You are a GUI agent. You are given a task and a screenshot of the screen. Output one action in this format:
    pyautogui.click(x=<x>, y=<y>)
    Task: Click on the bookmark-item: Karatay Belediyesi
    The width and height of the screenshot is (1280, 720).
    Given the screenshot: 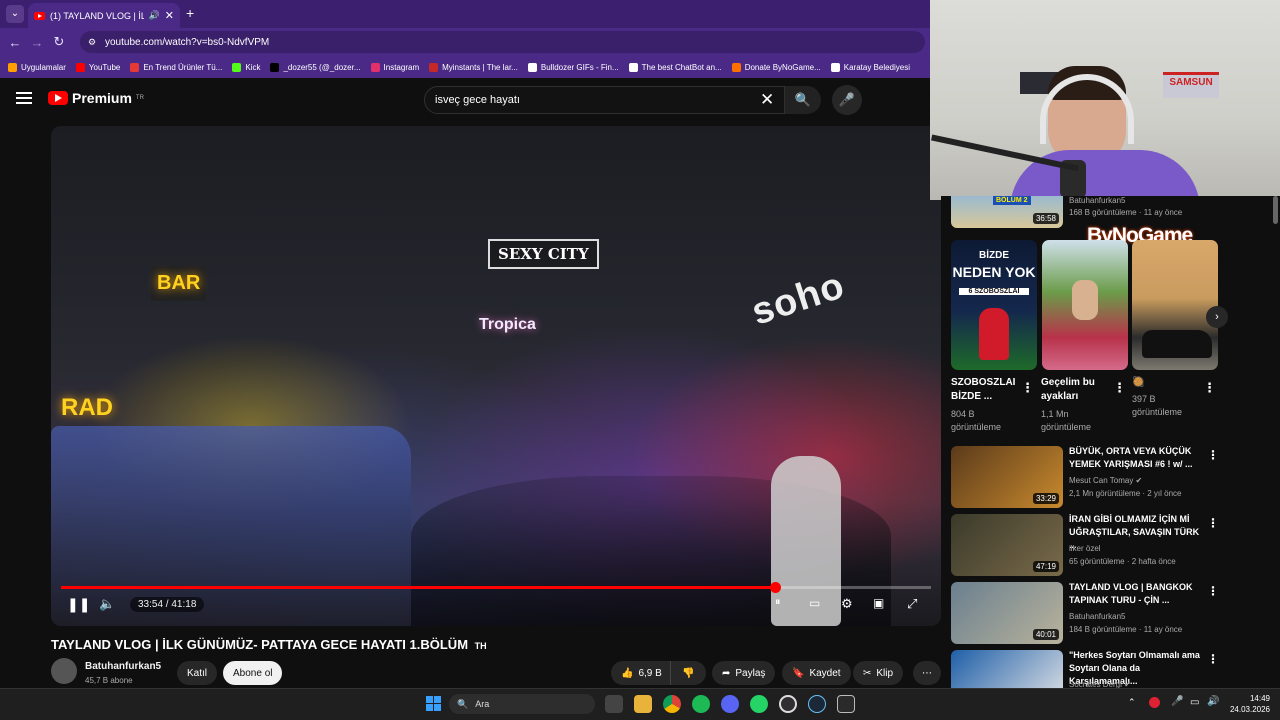 What is the action you would take?
    pyautogui.click(x=870, y=67)
    